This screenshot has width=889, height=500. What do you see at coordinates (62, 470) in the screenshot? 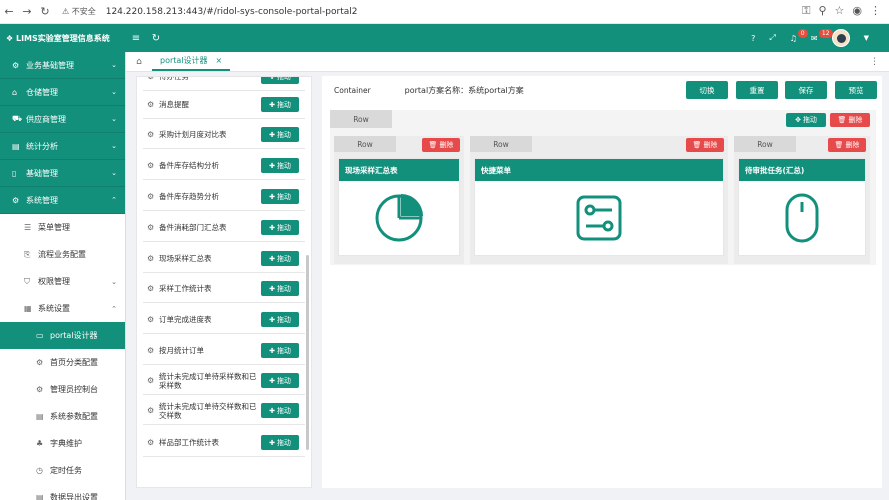
I see `sidebar-item-scheduled-tasks: ◷ 定时任务` at bounding box center [62, 470].